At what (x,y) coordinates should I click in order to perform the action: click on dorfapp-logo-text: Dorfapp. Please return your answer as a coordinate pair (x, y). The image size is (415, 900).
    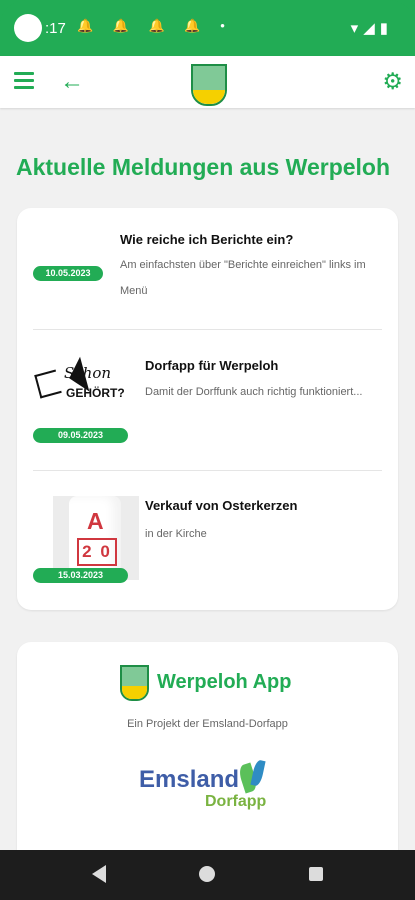
    Looking at the image, I should click on (236, 801).